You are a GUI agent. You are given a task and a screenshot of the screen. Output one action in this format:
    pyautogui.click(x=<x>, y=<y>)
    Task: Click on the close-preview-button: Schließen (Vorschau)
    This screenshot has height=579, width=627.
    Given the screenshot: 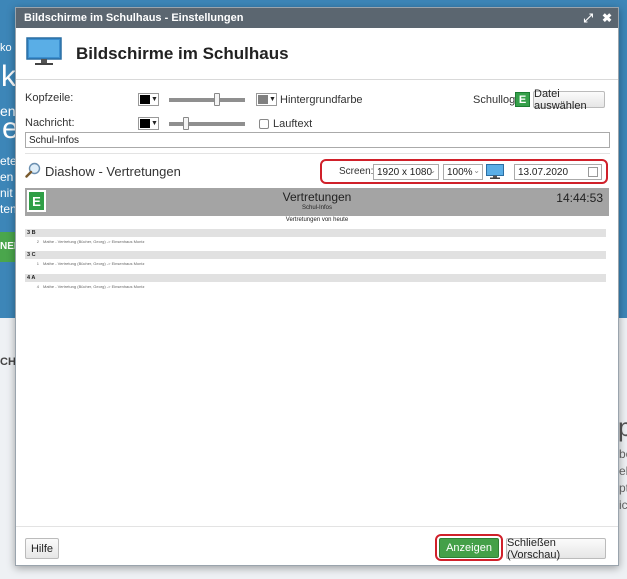 What is the action you would take?
    pyautogui.click(x=556, y=549)
    